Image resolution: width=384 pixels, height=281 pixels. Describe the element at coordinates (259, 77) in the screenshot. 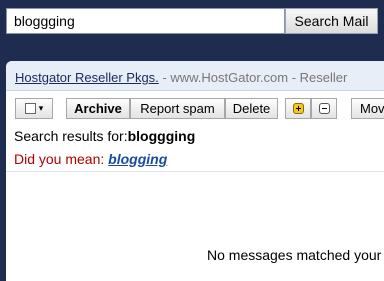

I see `ad-domain: www.HostGator.com - Reseller` at that location.